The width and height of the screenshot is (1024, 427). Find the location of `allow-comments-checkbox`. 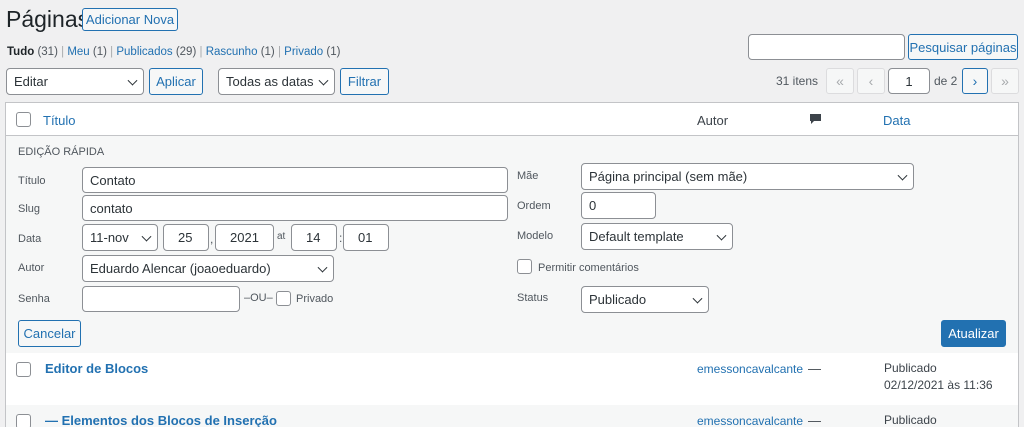

allow-comments-checkbox is located at coordinates (524, 266).